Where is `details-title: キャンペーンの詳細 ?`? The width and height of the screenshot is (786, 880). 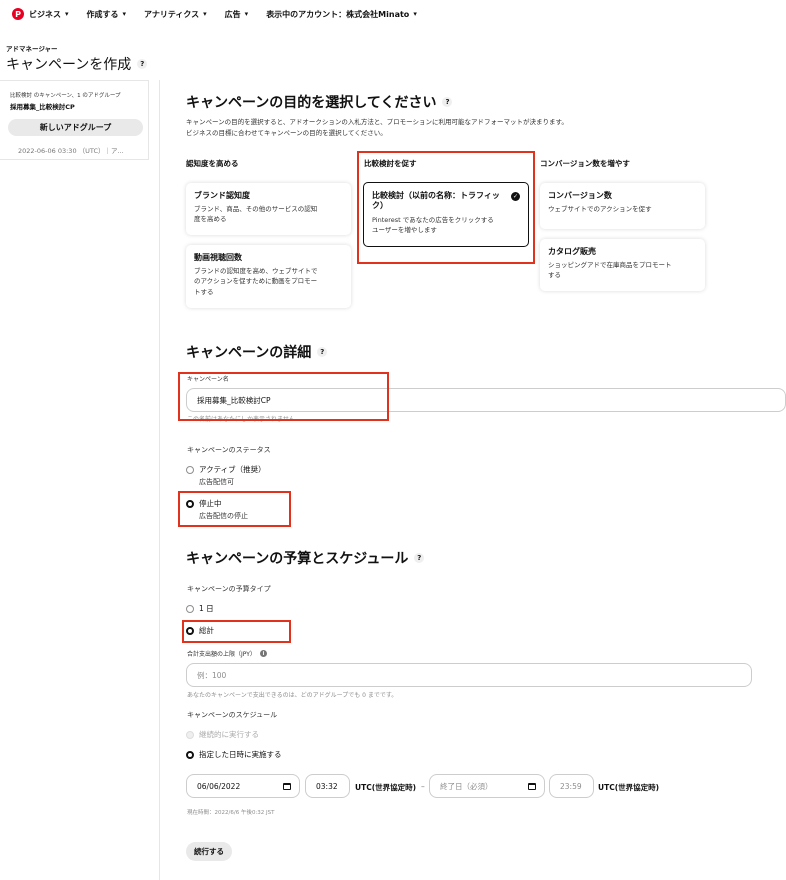 details-title: キャンペーンの詳細 ? is located at coordinates (257, 352).